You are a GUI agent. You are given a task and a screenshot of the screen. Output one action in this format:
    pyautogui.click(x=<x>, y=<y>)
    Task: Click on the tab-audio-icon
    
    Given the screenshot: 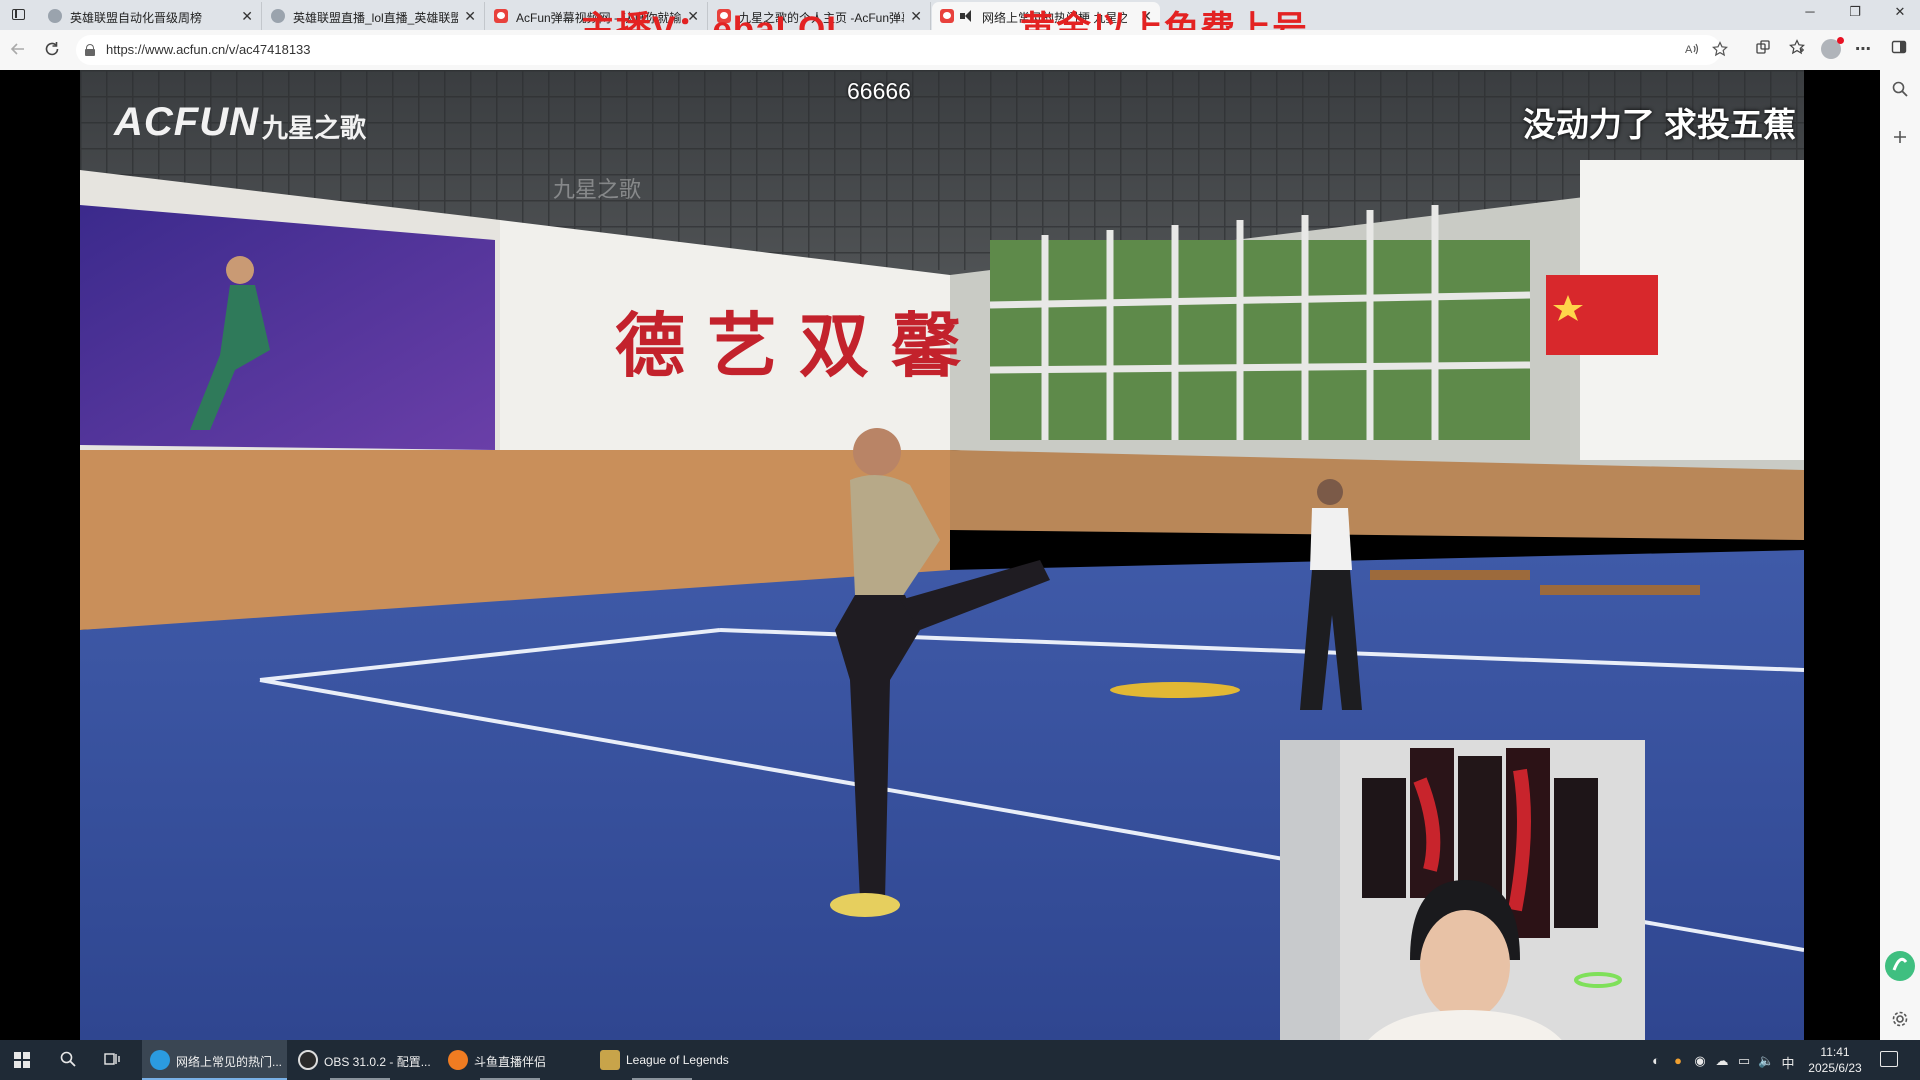 What is the action you would take?
    pyautogui.click(x=968, y=16)
    